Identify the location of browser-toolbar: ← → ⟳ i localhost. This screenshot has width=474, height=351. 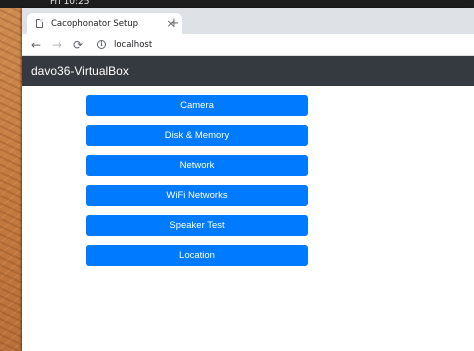
(248, 45).